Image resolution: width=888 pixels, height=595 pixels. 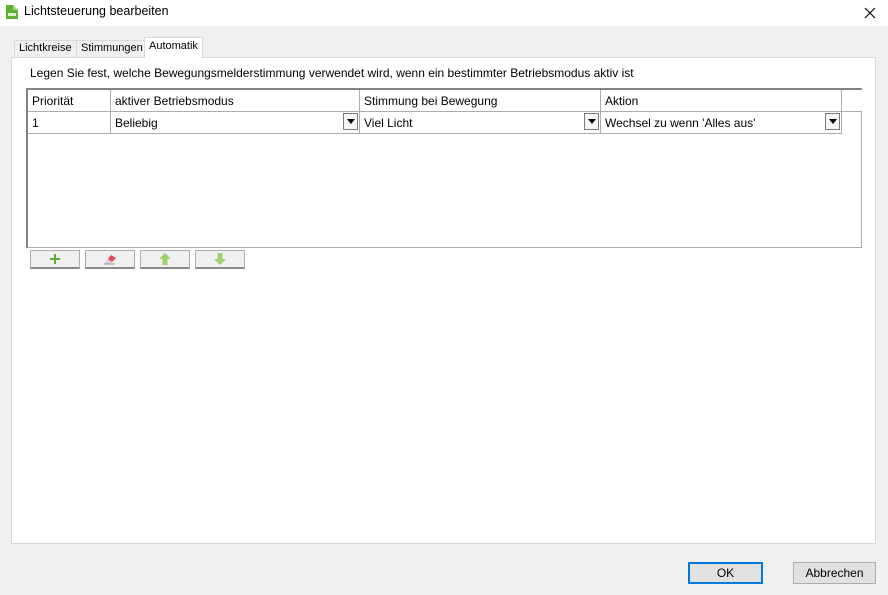 I want to click on column-header-mode: aktiver Betriebsmodus, so click(x=235, y=101).